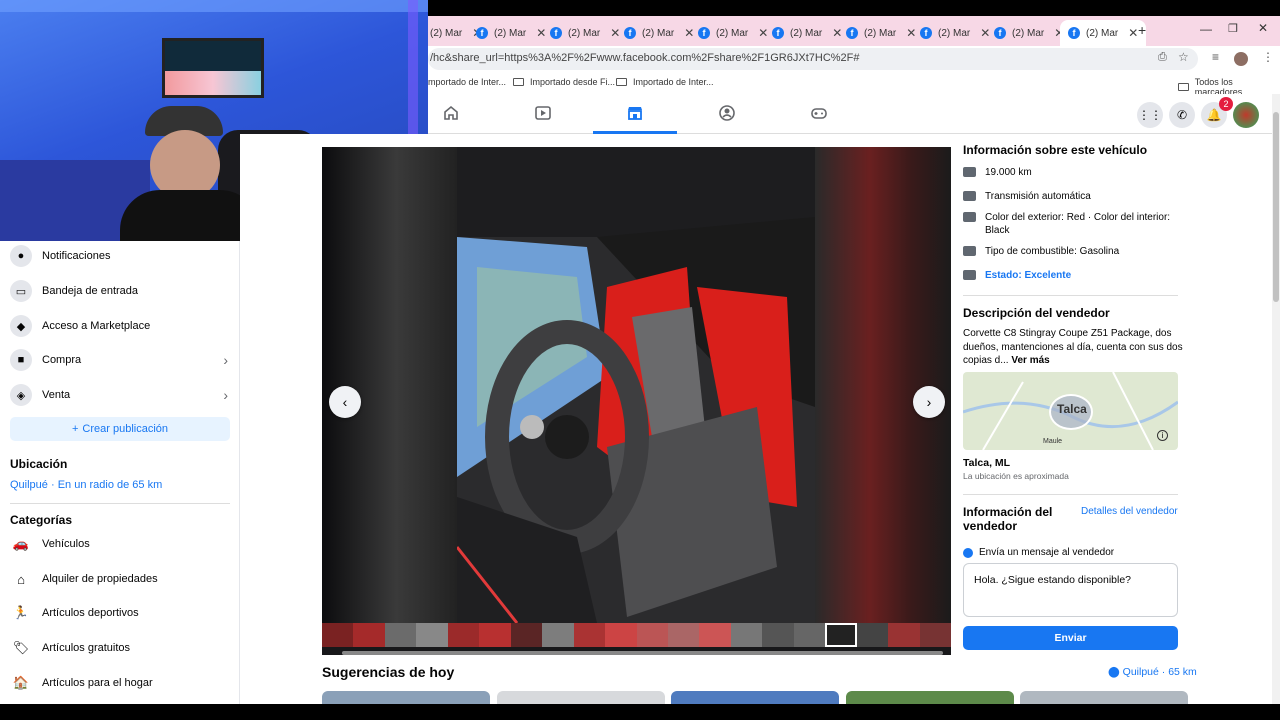 The width and height of the screenshot is (1280, 720). I want to click on message-input: Hola. ¿Sigue estando disponible?, so click(1070, 590).